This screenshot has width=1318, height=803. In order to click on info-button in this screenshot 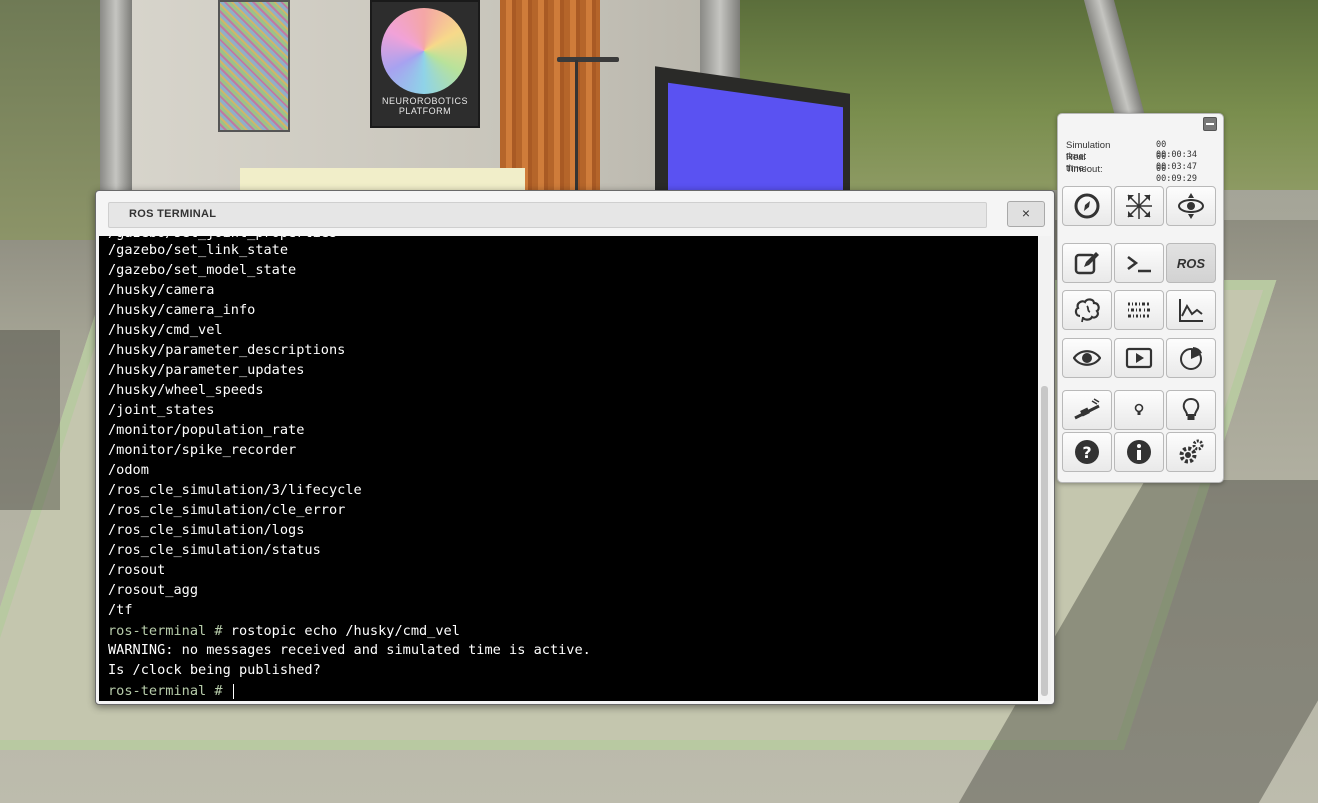, I will do `click(1139, 452)`.